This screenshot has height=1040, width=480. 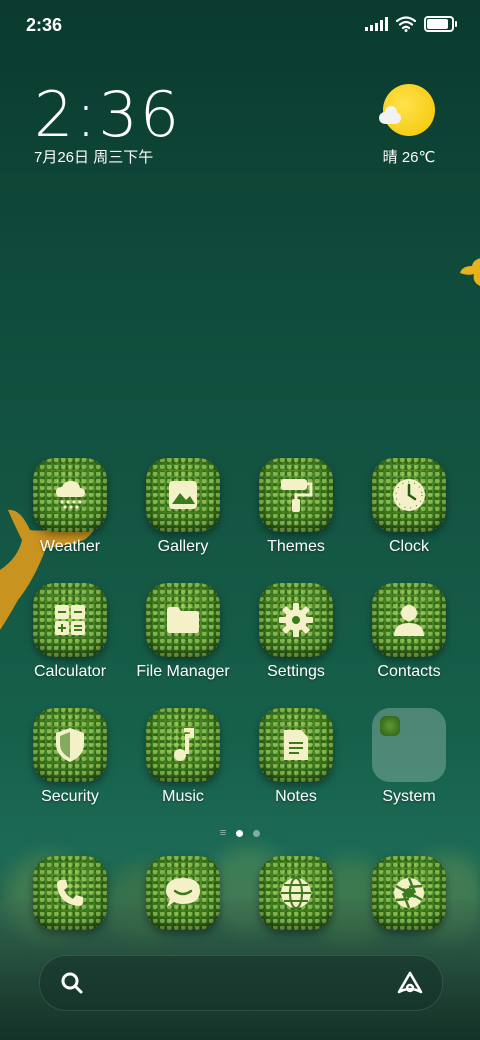 I want to click on themes-icon, so click(x=296, y=495).